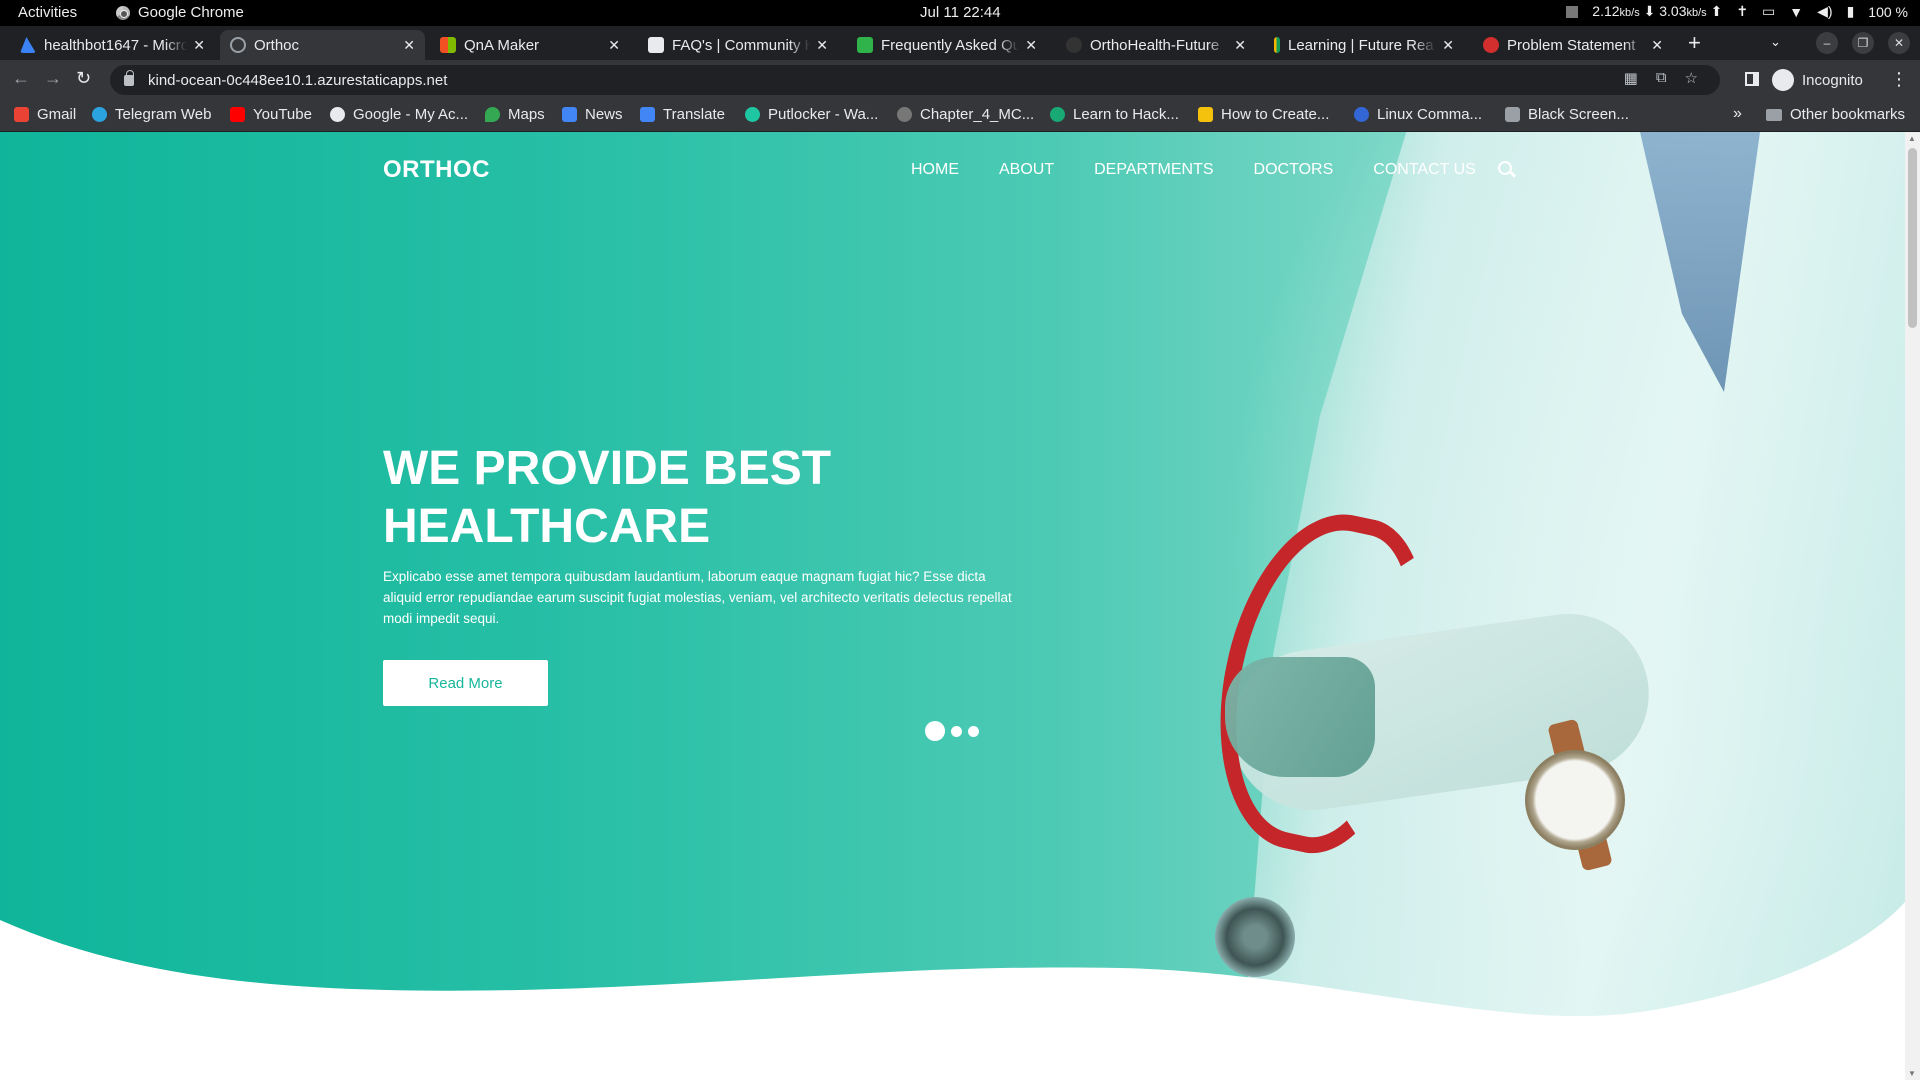 The height and width of the screenshot is (1080, 1920). I want to click on other-bookmarks: Other bookmarks, so click(1835, 114).